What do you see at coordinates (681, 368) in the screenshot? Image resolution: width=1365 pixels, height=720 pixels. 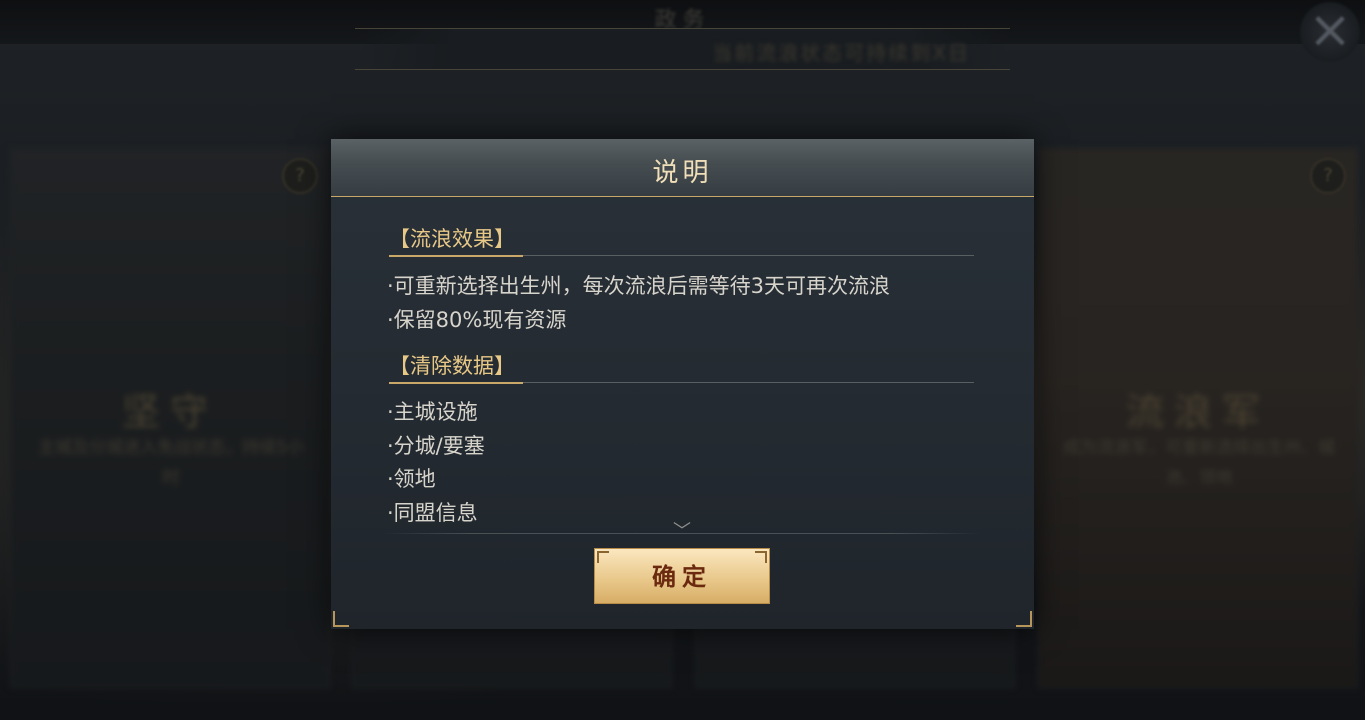 I see `section-heading-clear-data: 【清除数据】` at bounding box center [681, 368].